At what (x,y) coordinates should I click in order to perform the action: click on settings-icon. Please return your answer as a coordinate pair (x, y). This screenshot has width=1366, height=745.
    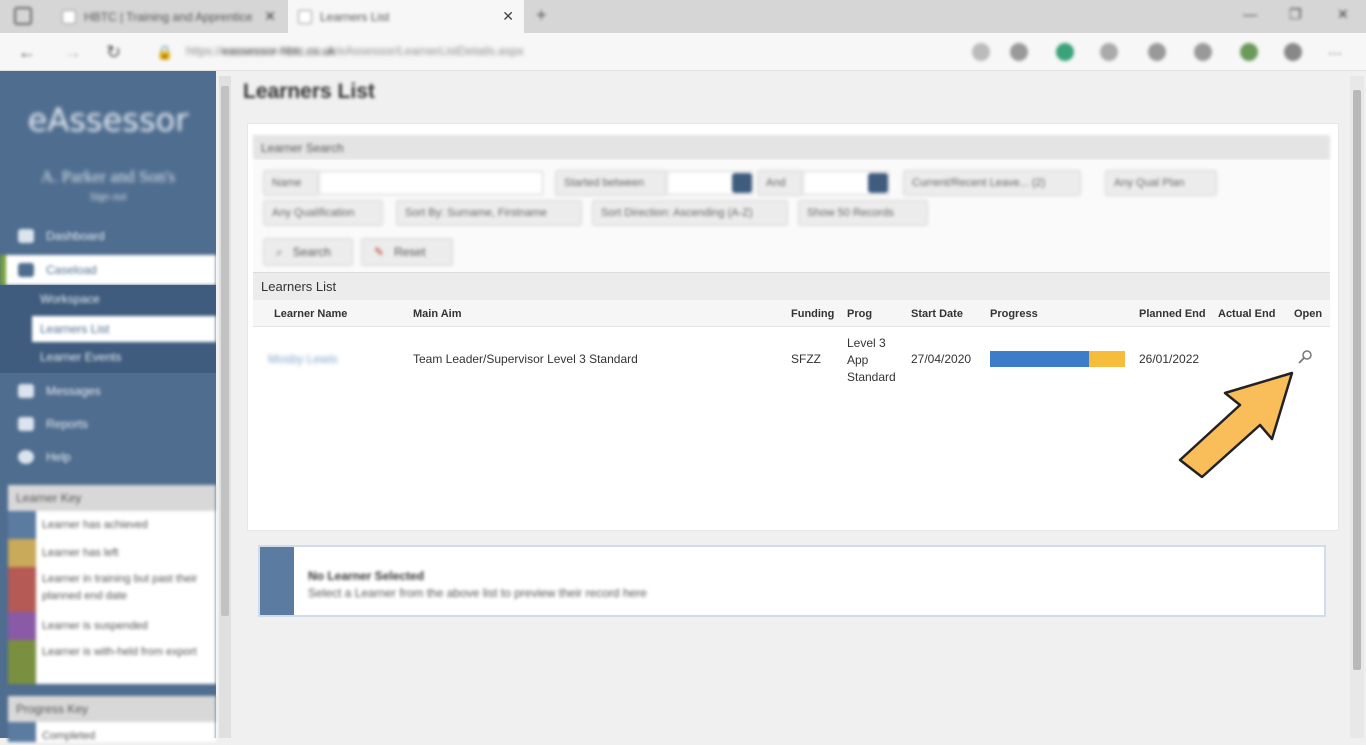
    Looking at the image, I should click on (1109, 52).